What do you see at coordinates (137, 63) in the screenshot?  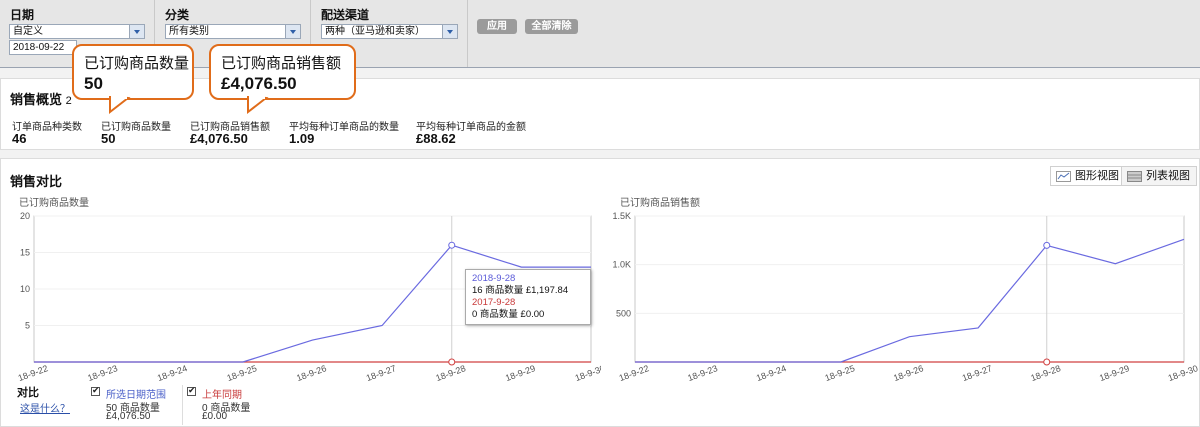 I see `callout-label: 已订购商品数量` at bounding box center [137, 63].